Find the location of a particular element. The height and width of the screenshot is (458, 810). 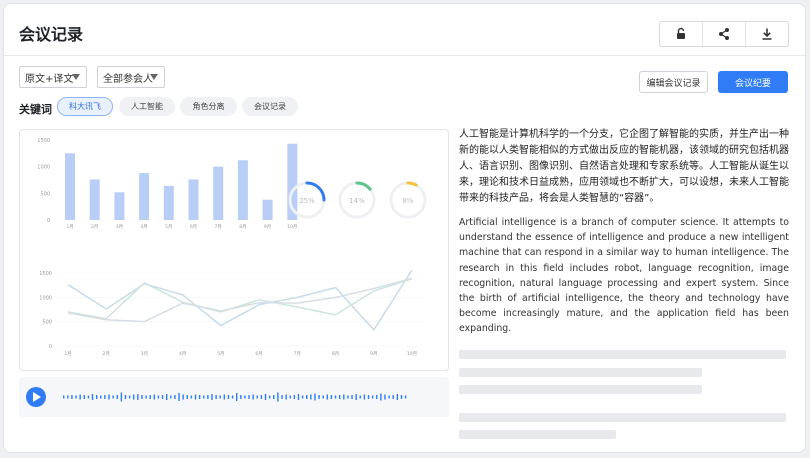

line-x-tick-label: 8月 is located at coordinates (335, 354).